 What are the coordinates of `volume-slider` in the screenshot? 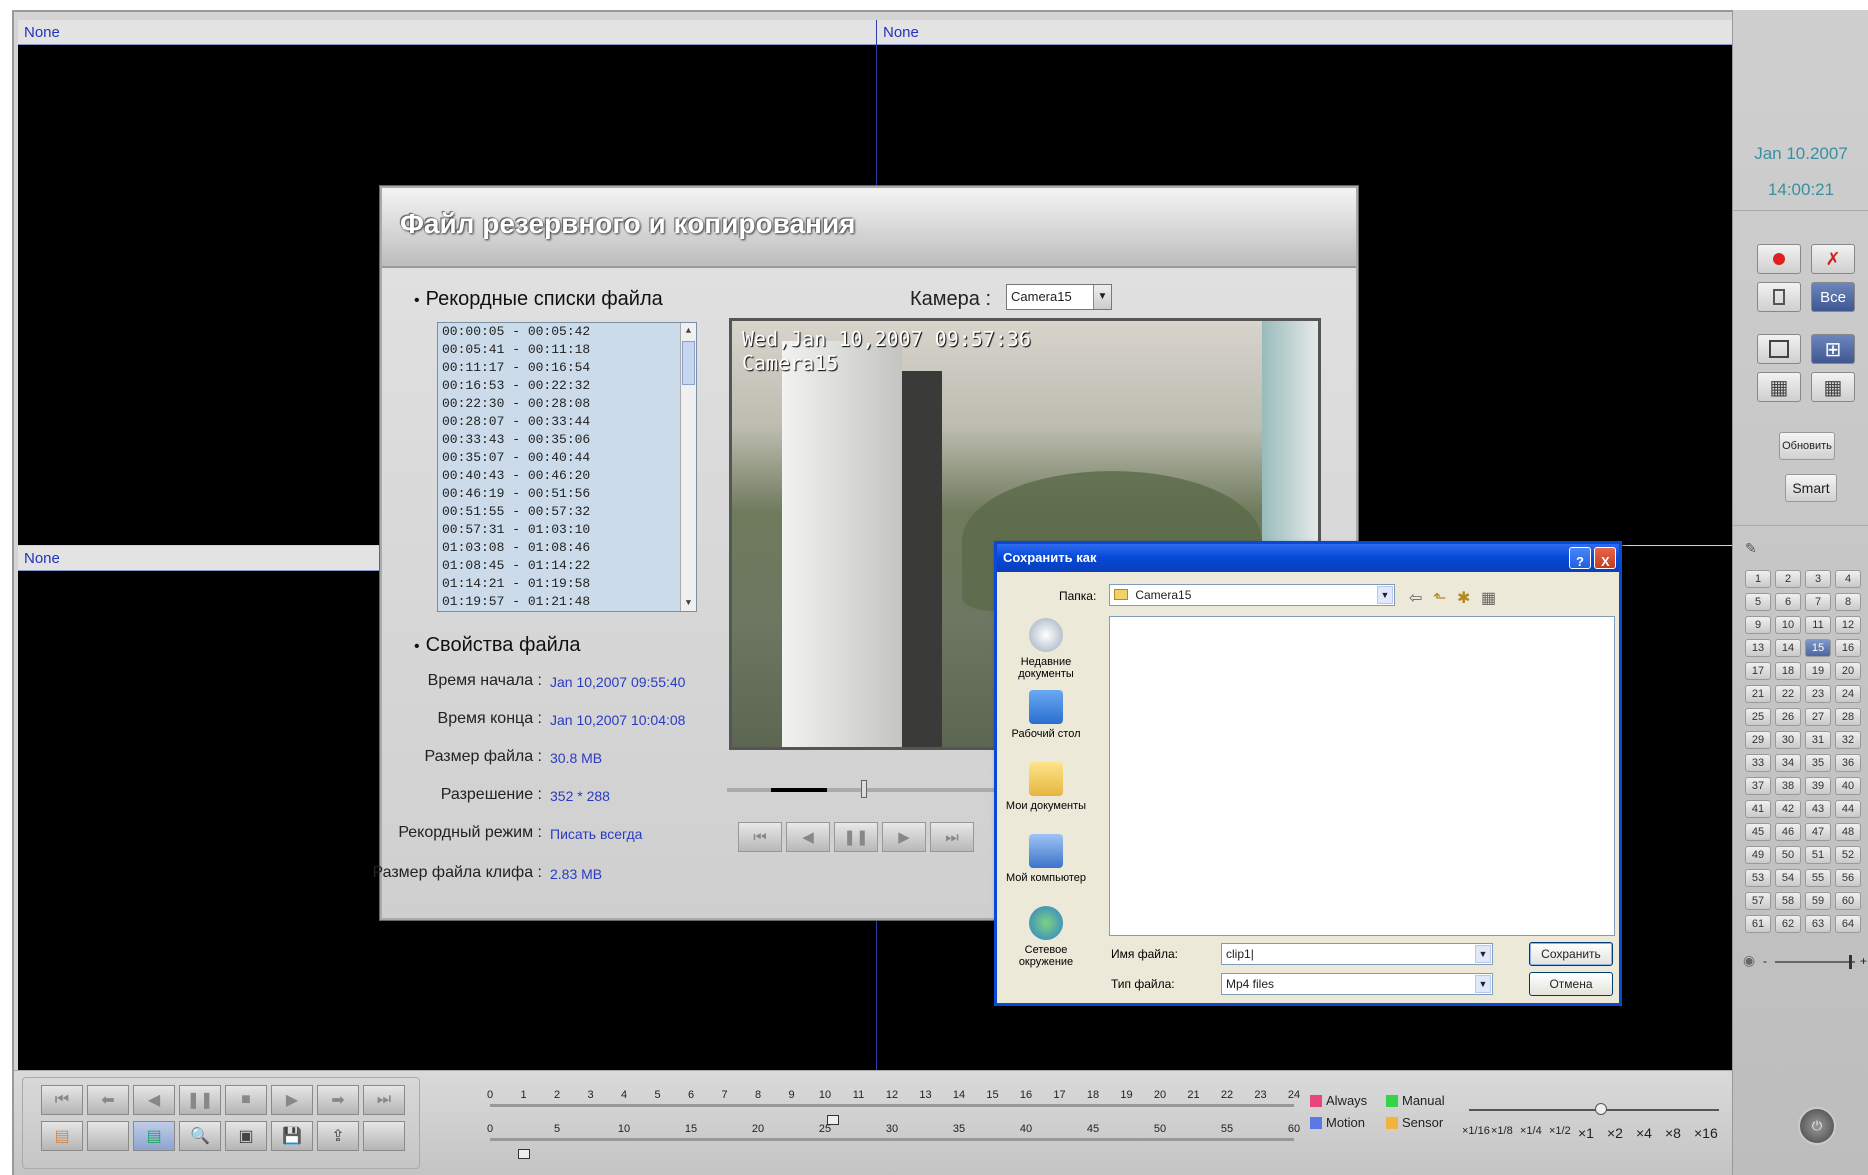 It's located at (1815, 962).